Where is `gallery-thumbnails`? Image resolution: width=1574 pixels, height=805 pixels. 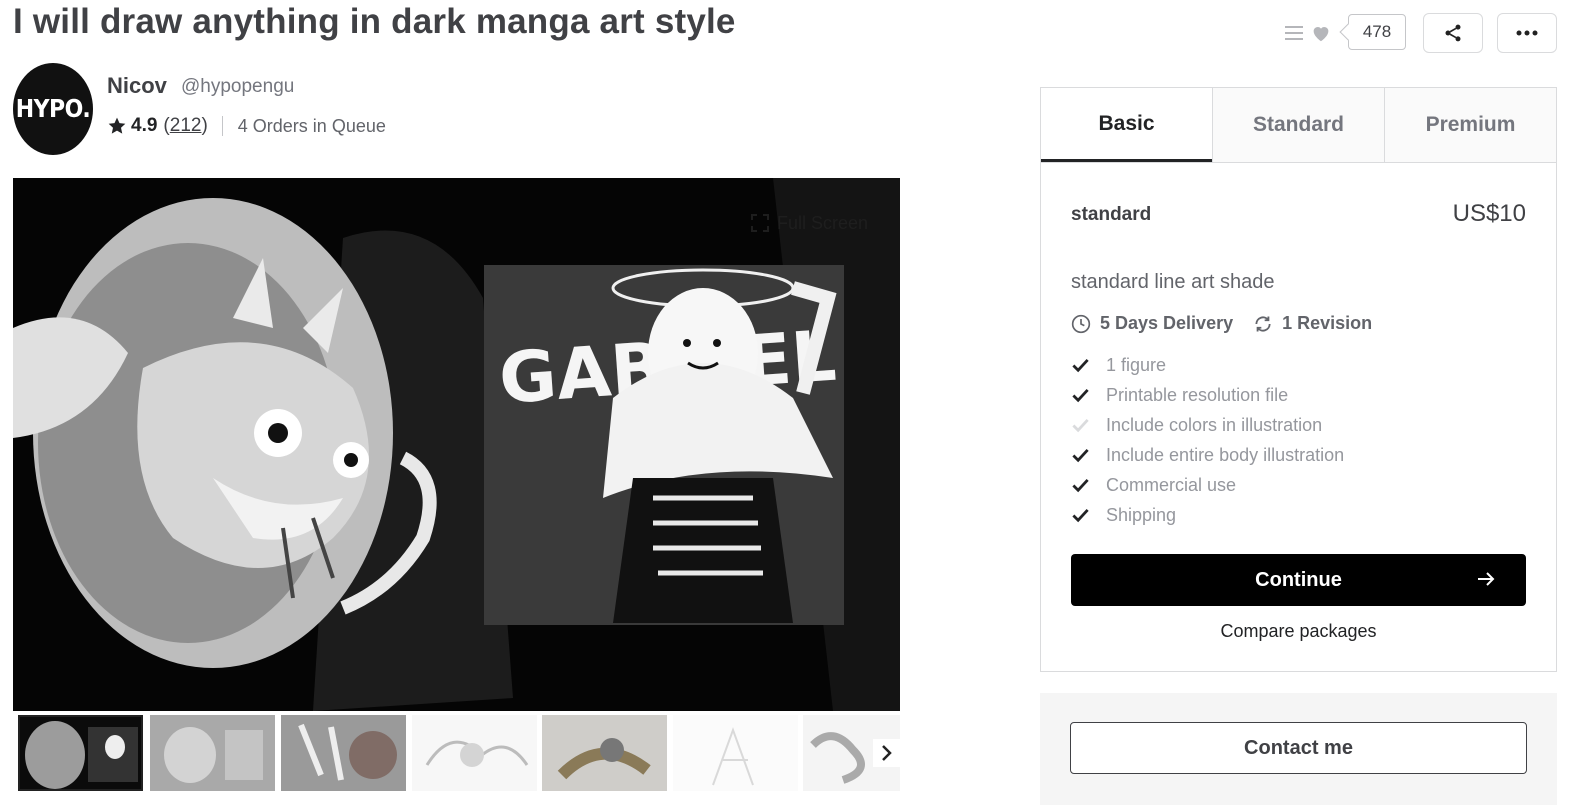
gallery-thumbnails is located at coordinates (456, 753).